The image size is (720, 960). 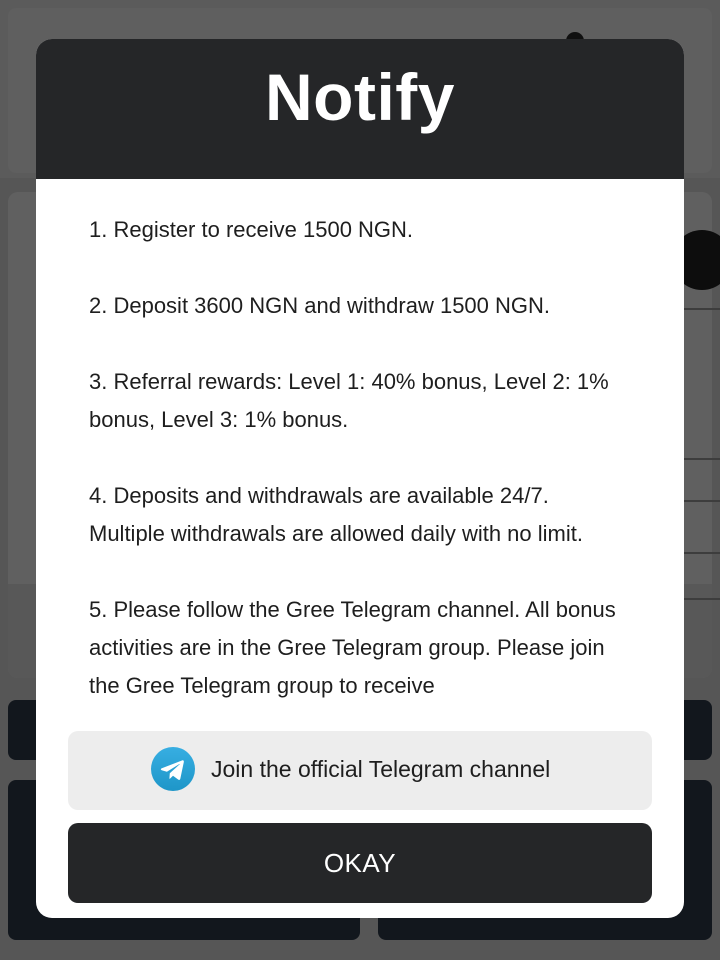 What do you see at coordinates (360, 97) in the screenshot?
I see `dialog-title: Notify` at bounding box center [360, 97].